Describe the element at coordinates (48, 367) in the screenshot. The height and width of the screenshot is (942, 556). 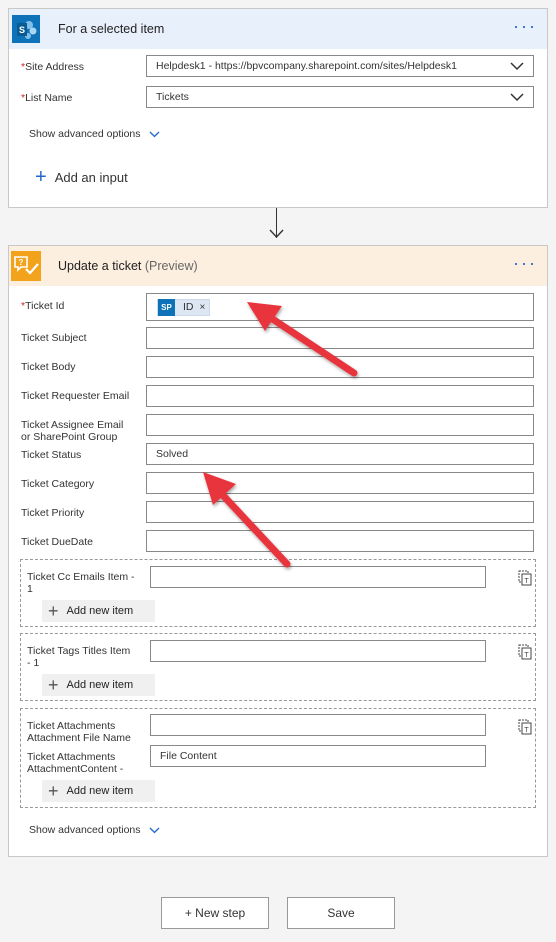
I see `ticket-body-label: Ticket Body` at that location.